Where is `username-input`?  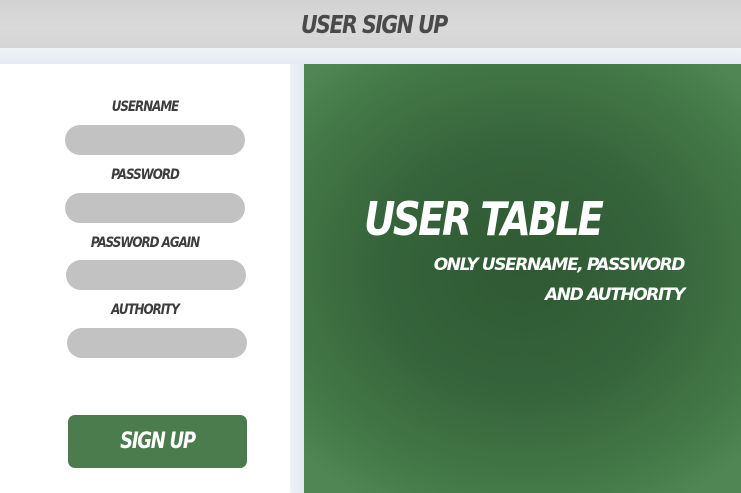 username-input is located at coordinates (155, 140).